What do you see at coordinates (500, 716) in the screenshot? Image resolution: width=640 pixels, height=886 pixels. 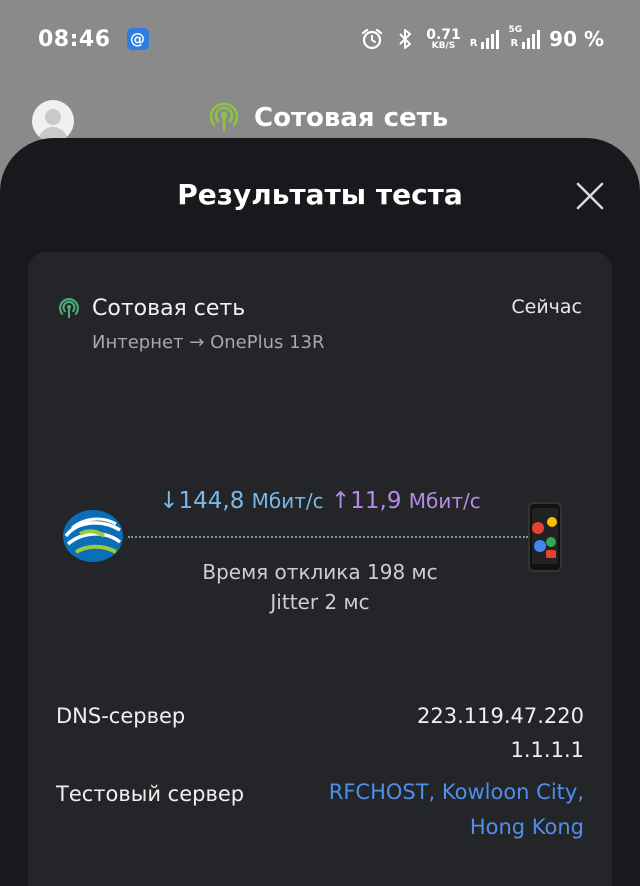 I see `dns-value-primary: 223.119.47.220` at bounding box center [500, 716].